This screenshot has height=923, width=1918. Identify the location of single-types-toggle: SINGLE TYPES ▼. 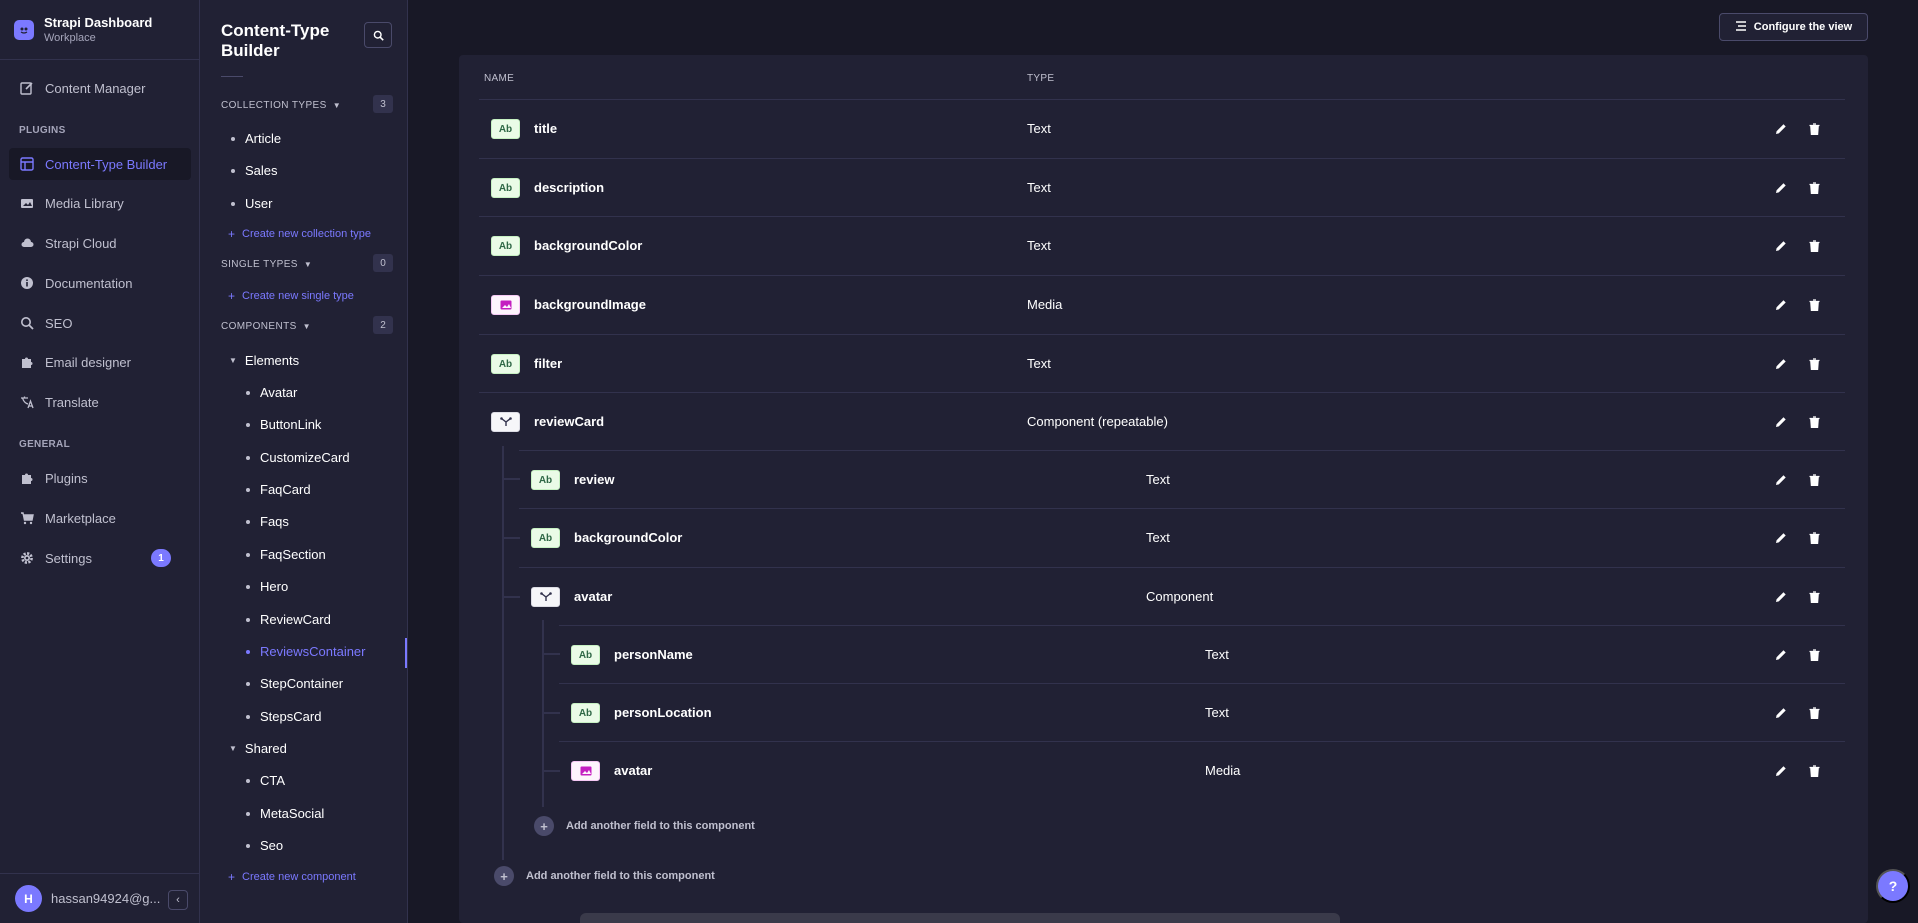
(266, 264).